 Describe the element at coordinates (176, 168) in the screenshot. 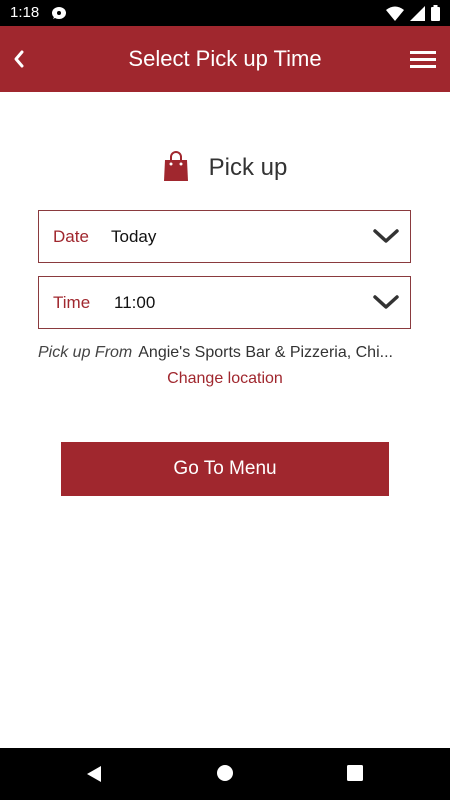

I see `shopping-bag-icon` at that location.